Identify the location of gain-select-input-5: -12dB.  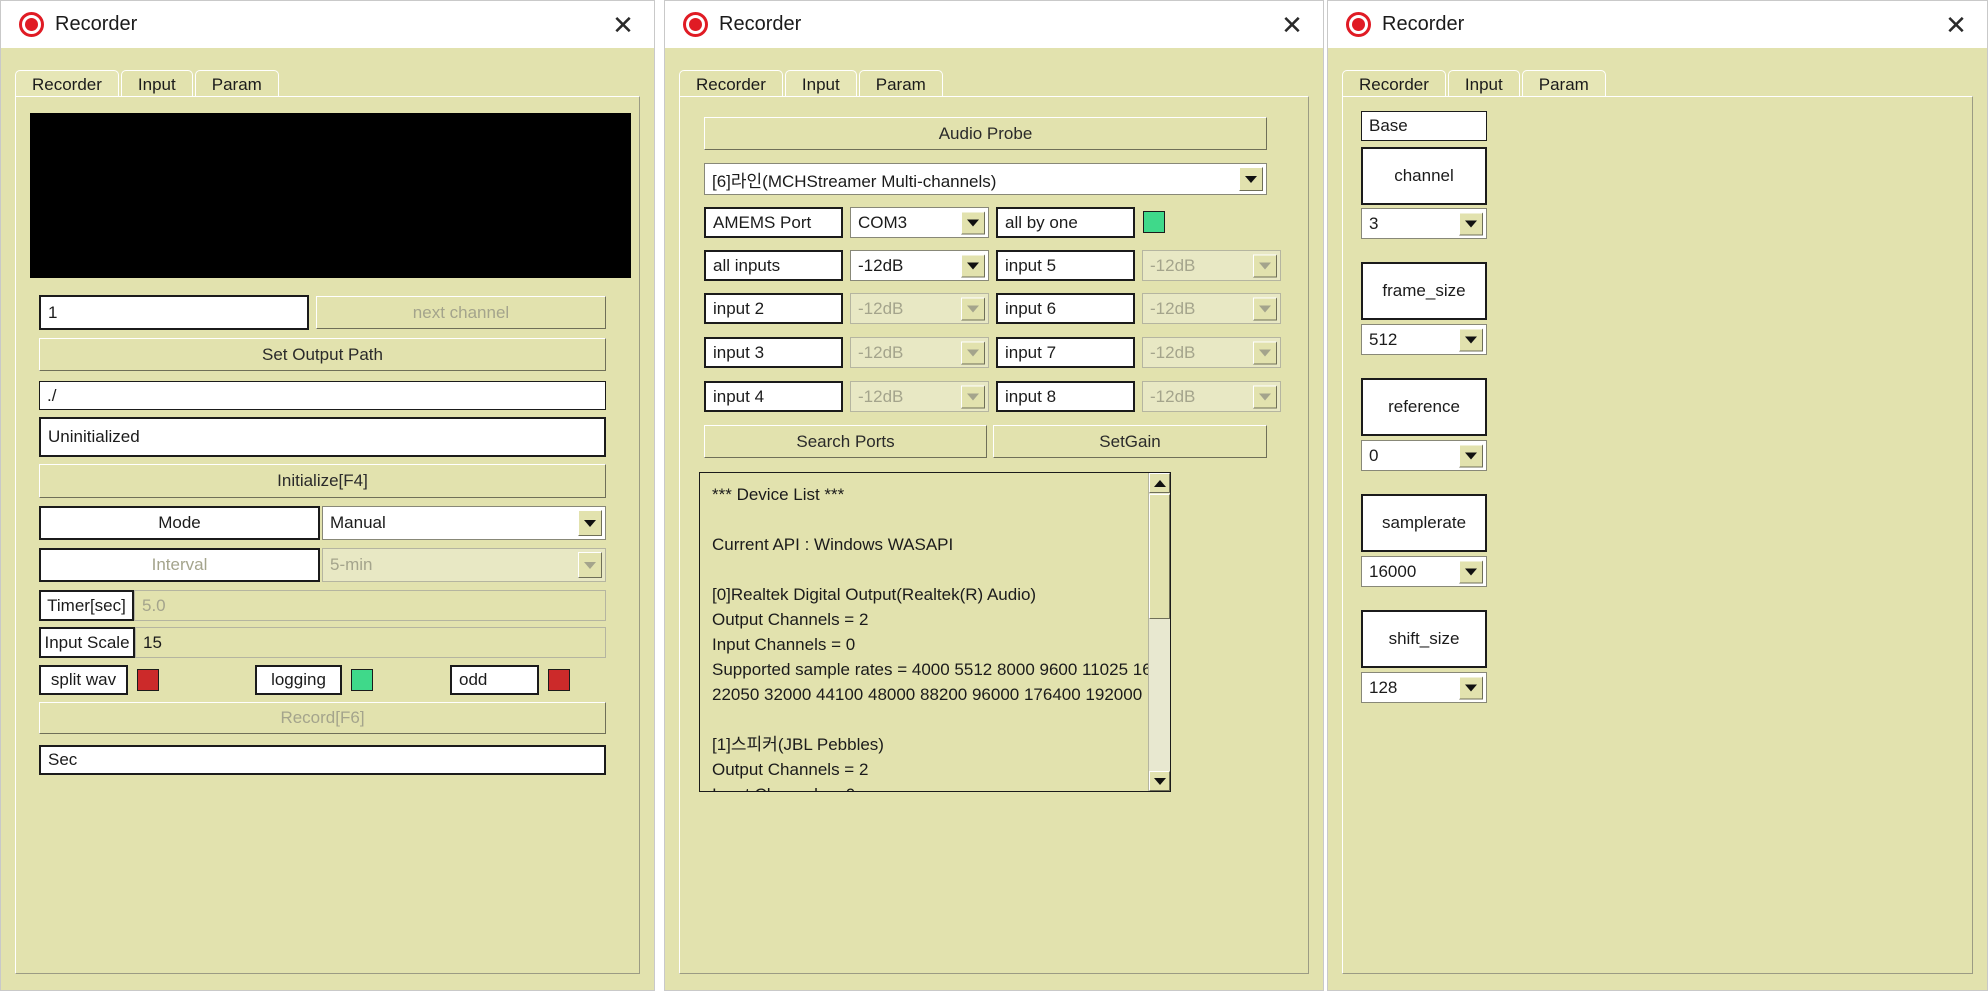
(1211, 265).